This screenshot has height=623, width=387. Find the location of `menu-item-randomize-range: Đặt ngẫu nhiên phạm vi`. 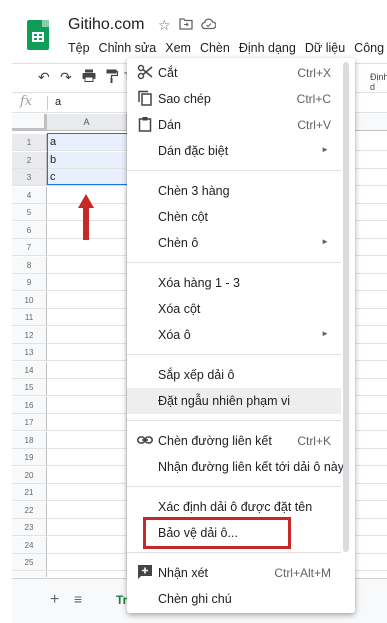

menu-item-randomize-range: Đặt ngẫu nhiên phạm vi is located at coordinates (234, 401).